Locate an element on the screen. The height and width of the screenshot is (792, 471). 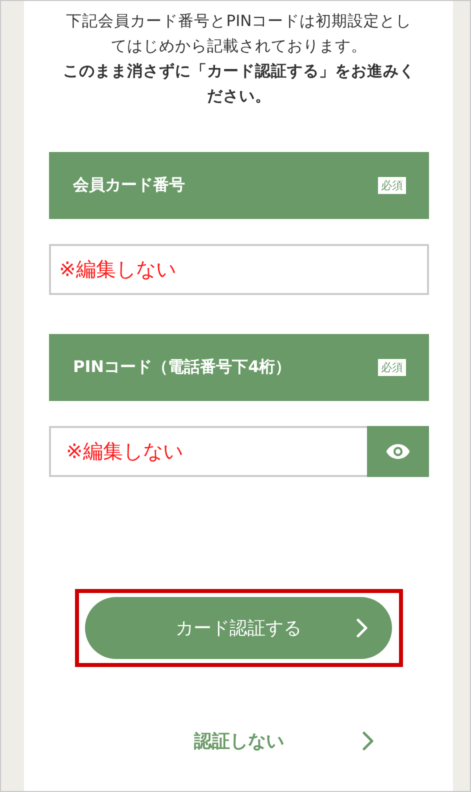
skip-auth-link: 認証しない is located at coordinates (239, 741).